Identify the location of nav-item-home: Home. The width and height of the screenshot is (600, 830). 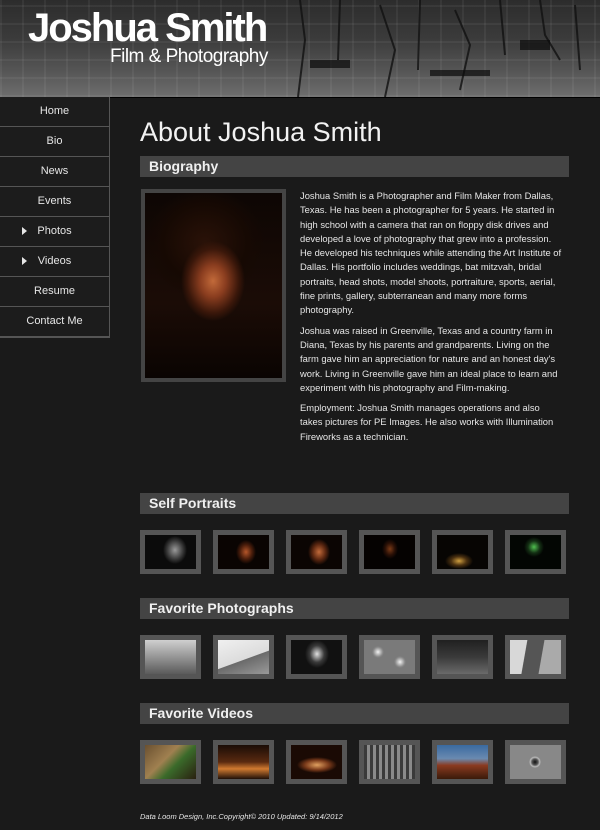
(54, 112).